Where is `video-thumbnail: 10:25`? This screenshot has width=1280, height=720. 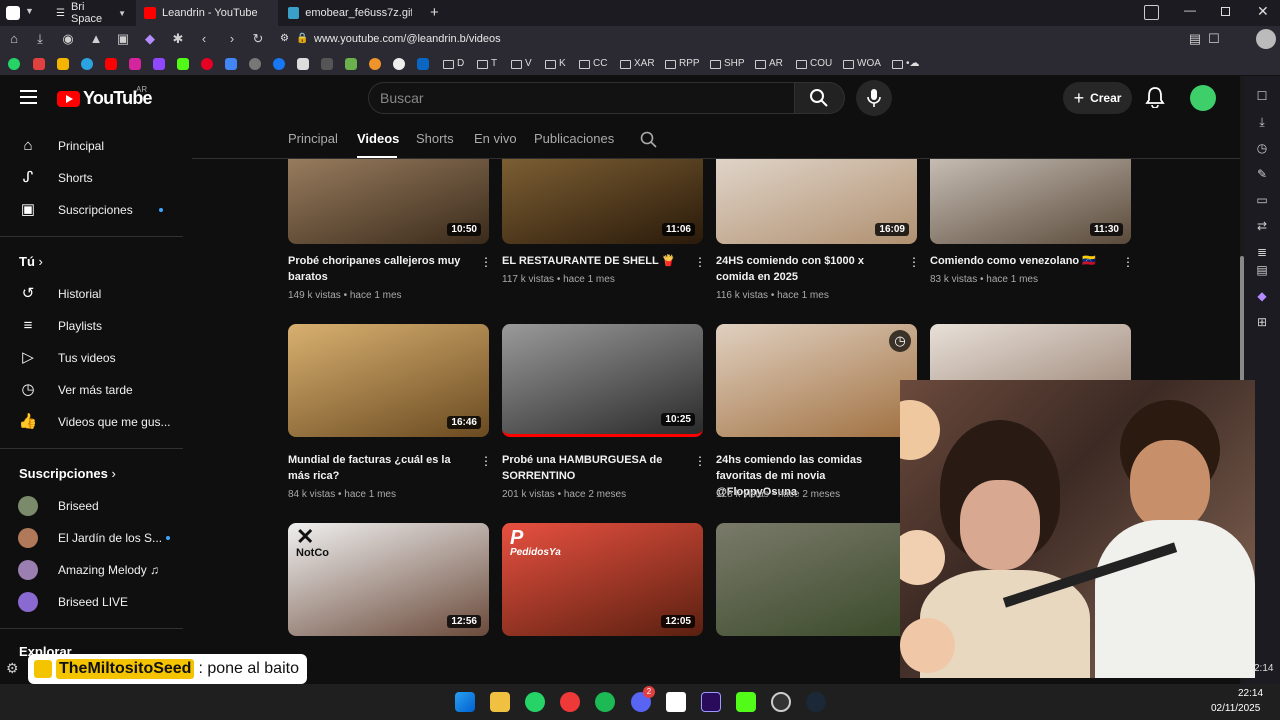 video-thumbnail: 10:25 is located at coordinates (602, 380).